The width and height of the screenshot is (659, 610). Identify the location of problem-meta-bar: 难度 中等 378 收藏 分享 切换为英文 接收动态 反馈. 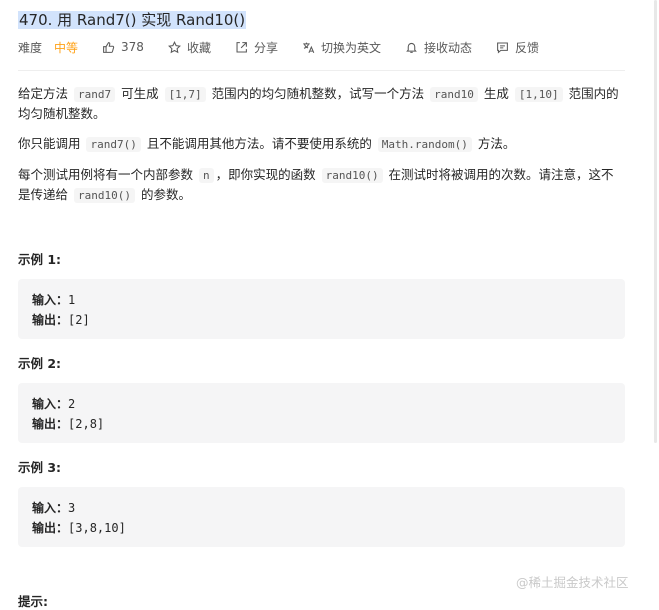
(290, 47).